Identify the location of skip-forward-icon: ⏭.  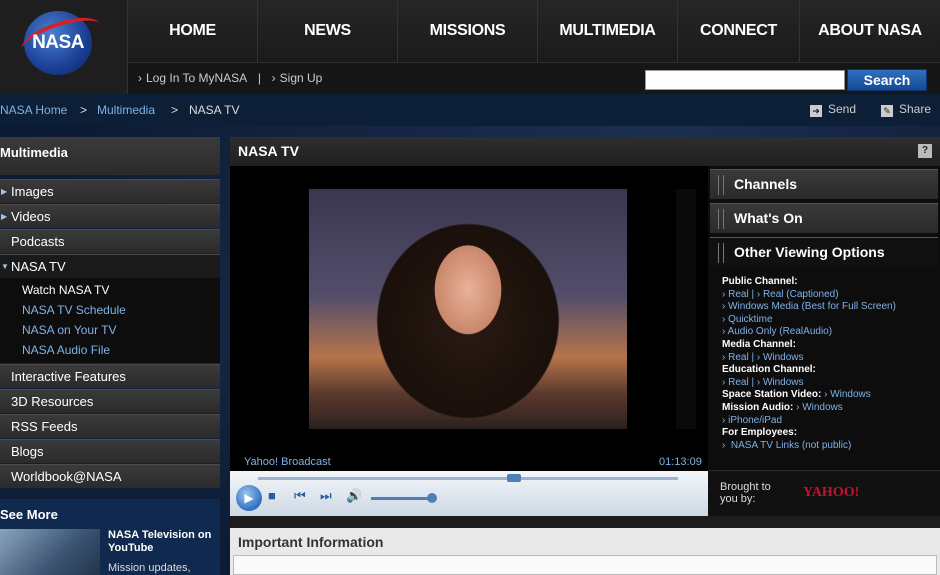
(326, 496).